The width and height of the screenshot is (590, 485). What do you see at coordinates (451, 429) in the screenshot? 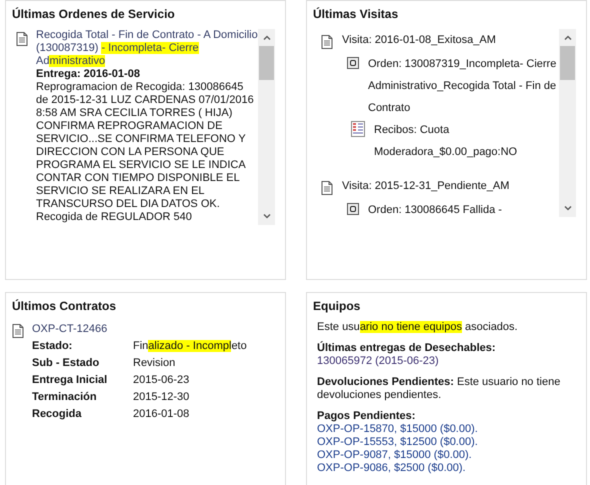
I see `payment-link: OXP-OP-15870, $15000 ($0.00).` at bounding box center [451, 429].